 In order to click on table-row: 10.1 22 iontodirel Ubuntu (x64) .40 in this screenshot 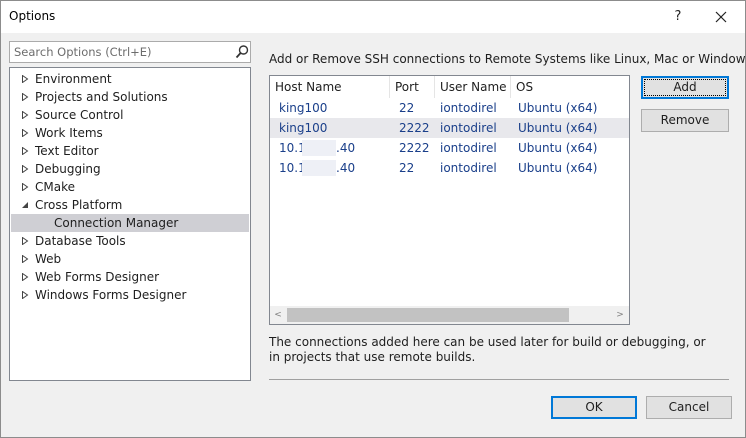, I will do `click(449, 168)`.